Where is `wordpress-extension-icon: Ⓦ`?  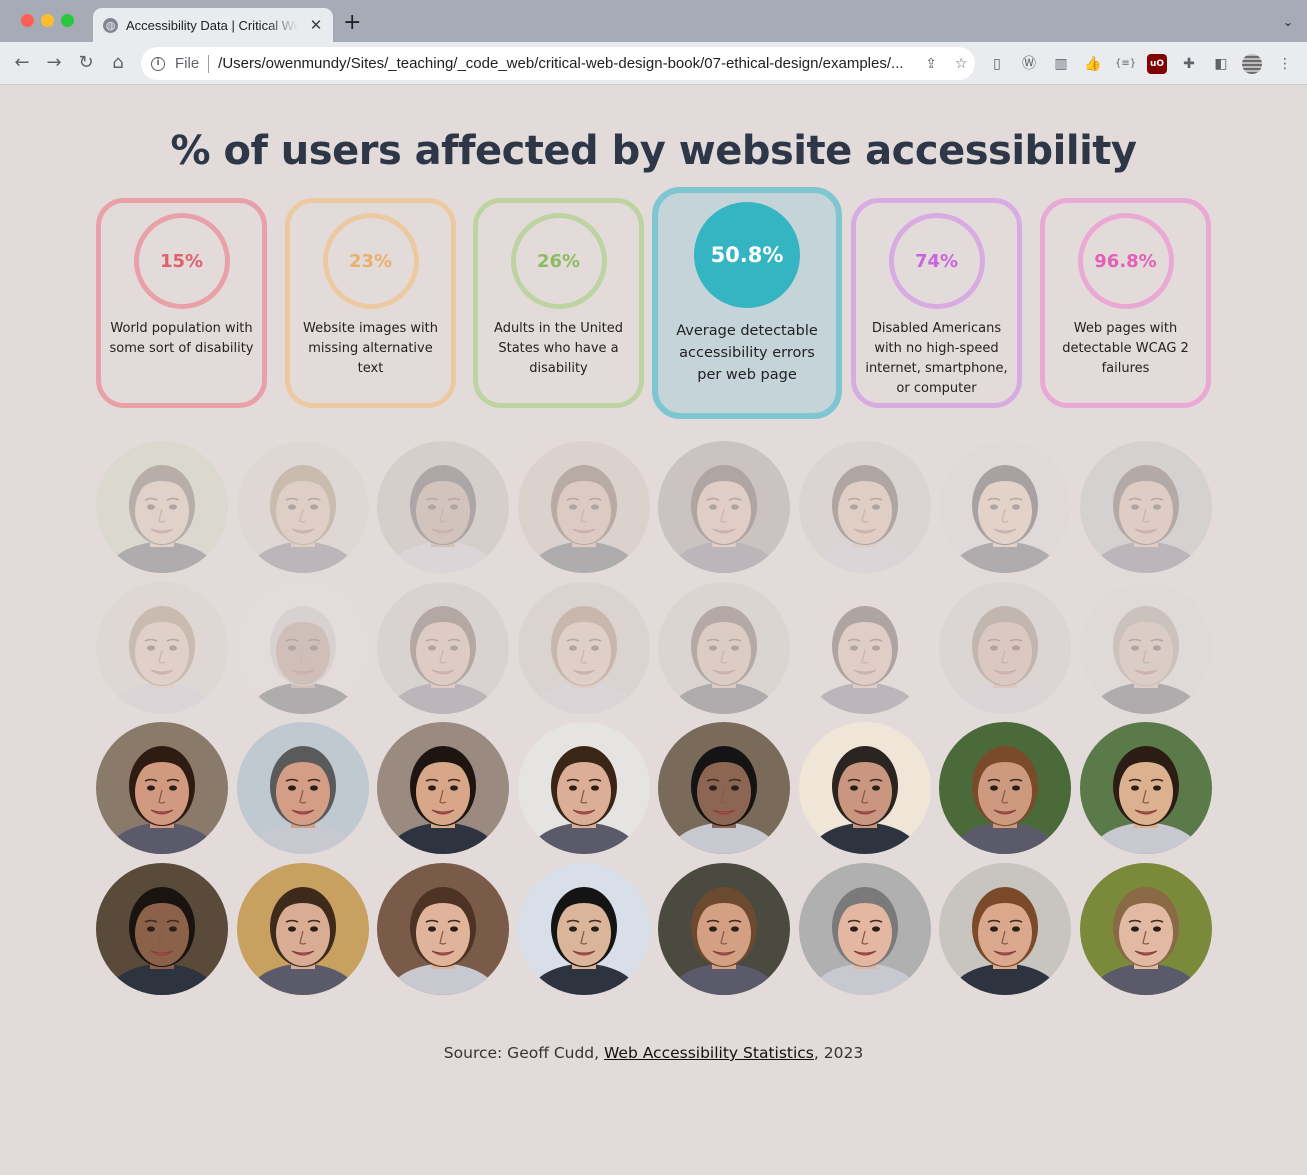
wordpress-extension-icon: Ⓦ is located at coordinates (1029, 64).